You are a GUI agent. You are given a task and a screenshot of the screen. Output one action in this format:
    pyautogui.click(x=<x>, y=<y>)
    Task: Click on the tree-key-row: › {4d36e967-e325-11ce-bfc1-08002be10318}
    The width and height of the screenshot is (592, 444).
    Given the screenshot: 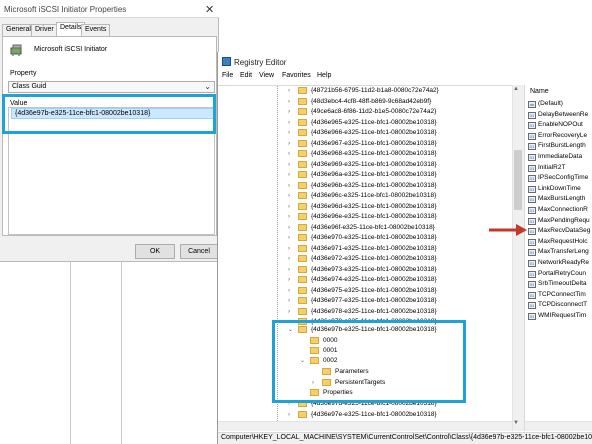 What is the action you would take?
    pyautogui.click(x=362, y=144)
    